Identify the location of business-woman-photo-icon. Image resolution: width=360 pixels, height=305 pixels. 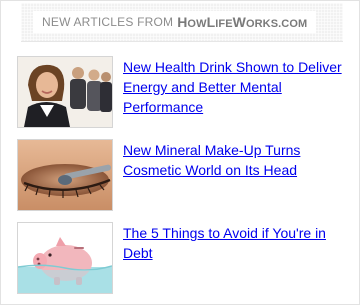
(65, 92).